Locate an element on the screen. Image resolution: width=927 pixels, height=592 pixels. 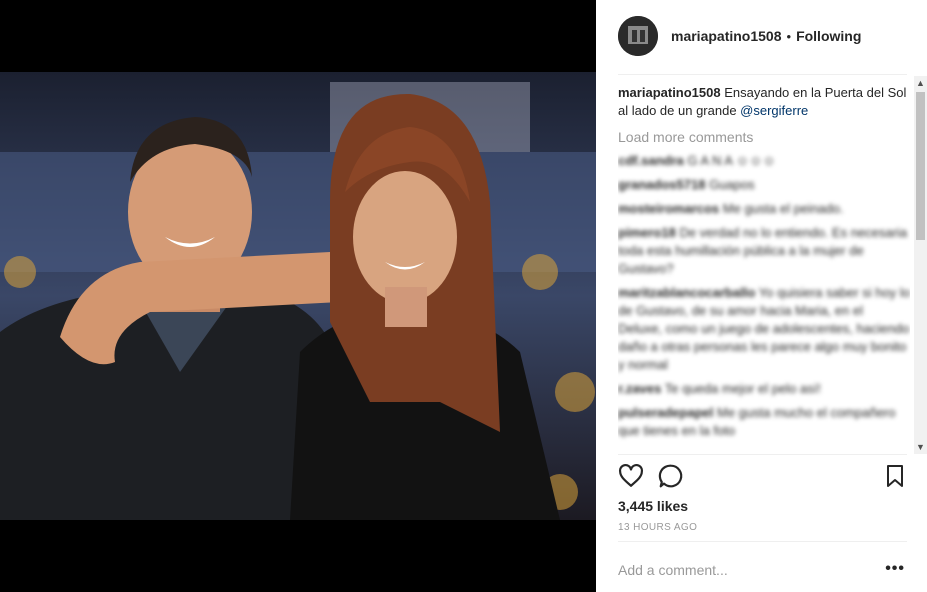
caption-mention: @sergiferre is located at coordinates (774, 110).